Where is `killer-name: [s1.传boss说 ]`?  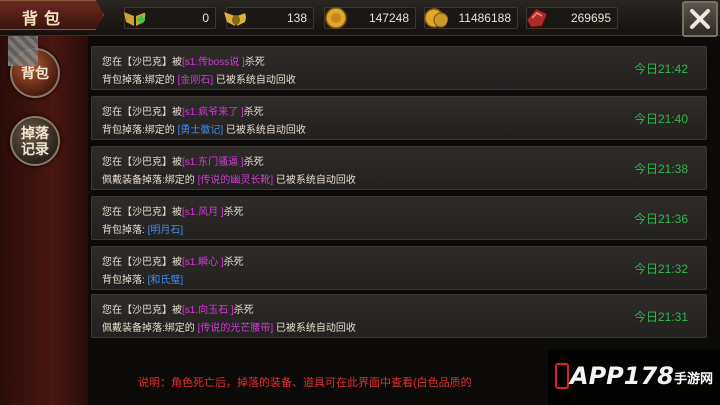
killer-name: [s1.传boss说 ] is located at coordinates (213, 62).